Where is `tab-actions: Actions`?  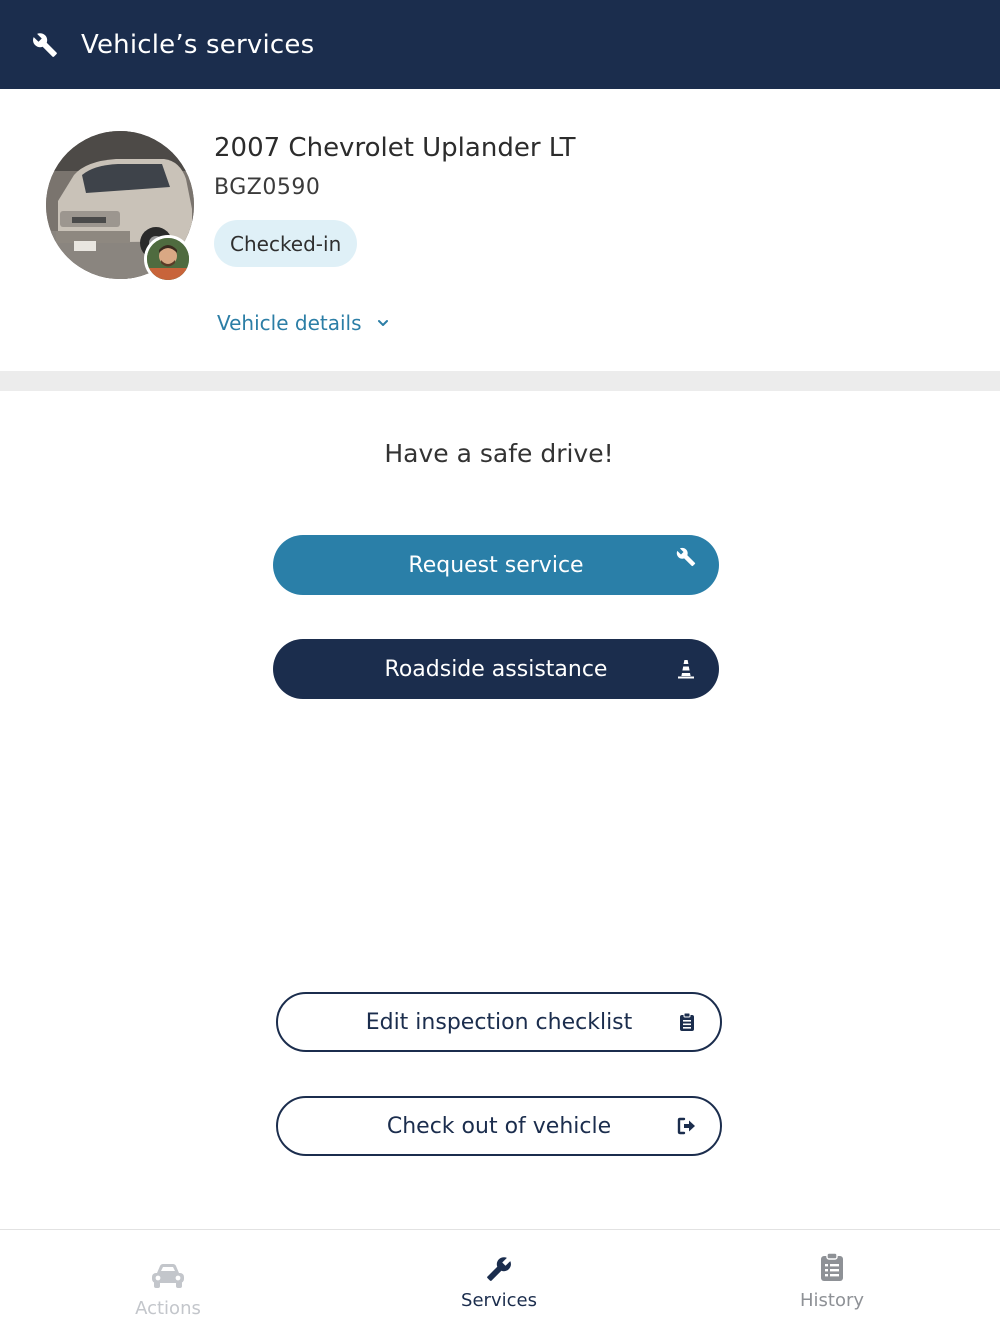
tab-actions: Actions is located at coordinates (168, 1282).